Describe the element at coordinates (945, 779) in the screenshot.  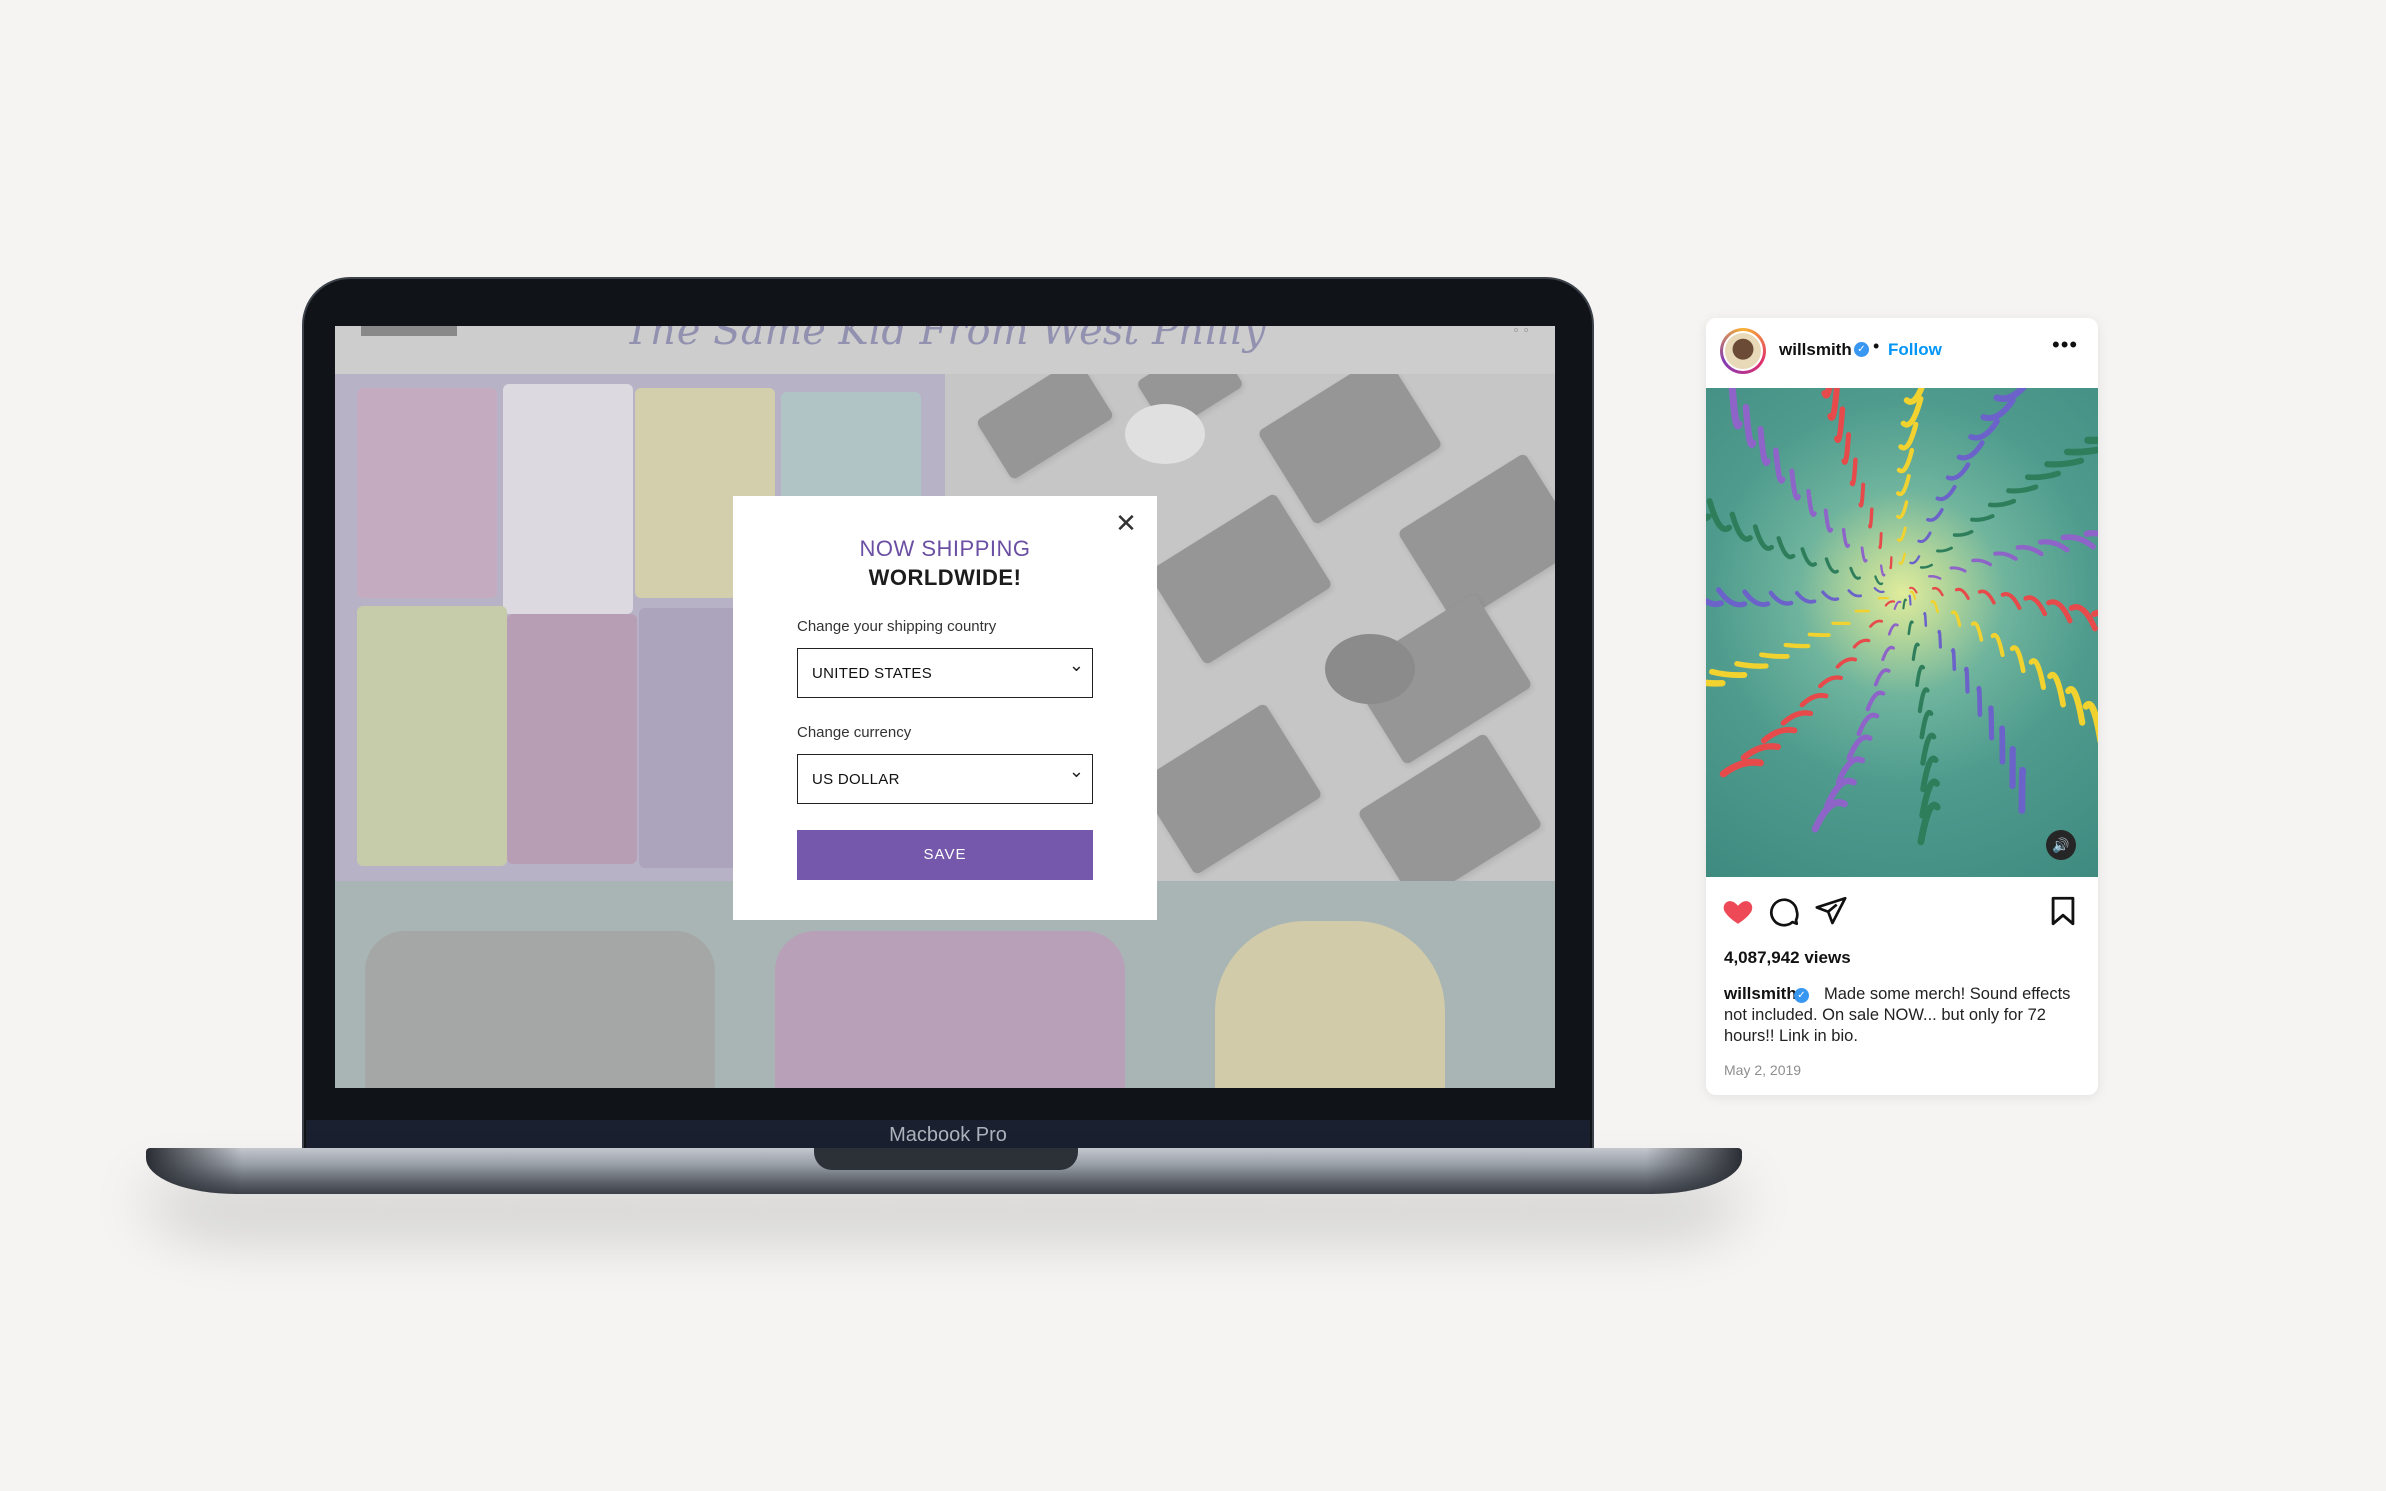
I see `currency-select: US DOLLAR ⌄` at that location.